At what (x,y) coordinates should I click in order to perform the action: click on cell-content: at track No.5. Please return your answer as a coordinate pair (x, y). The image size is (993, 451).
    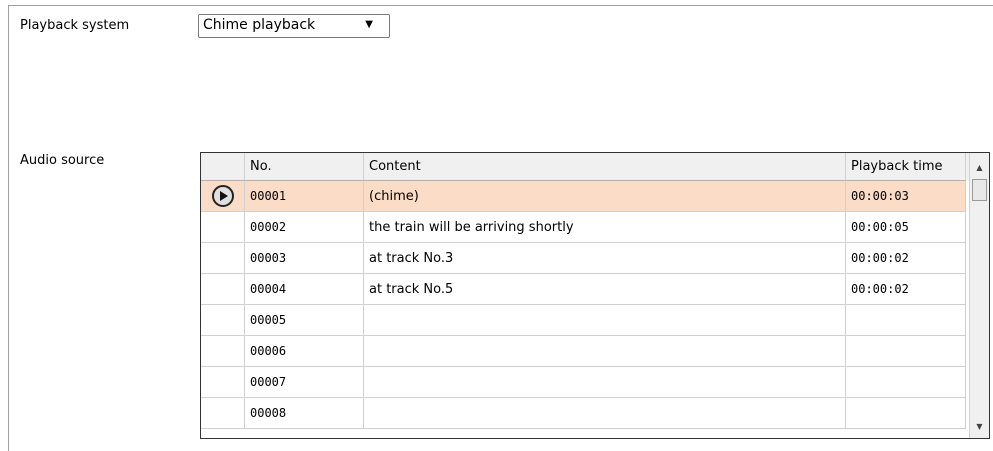
    Looking at the image, I should click on (605, 289).